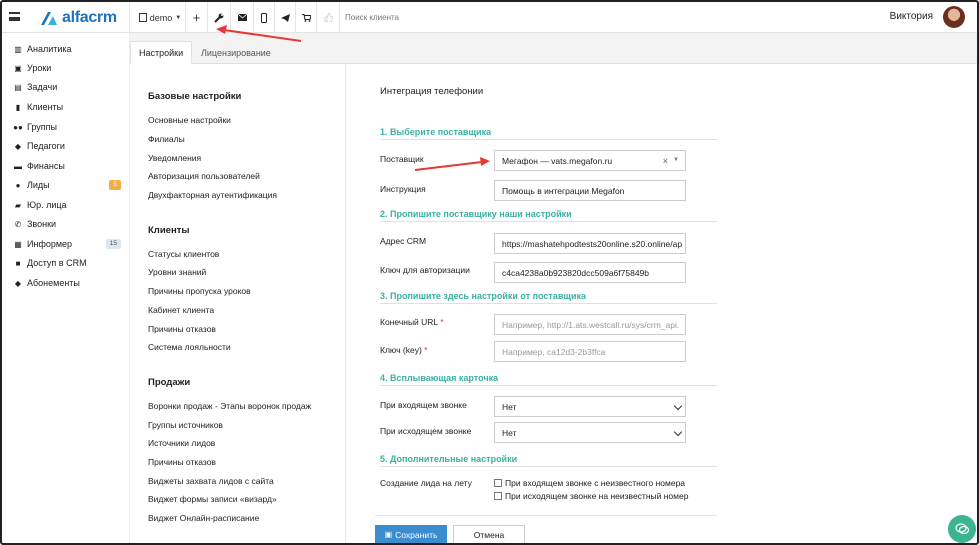  What do you see at coordinates (425, 270) in the screenshot?
I see `auth-key-label: Ключ для авторизации` at bounding box center [425, 270].